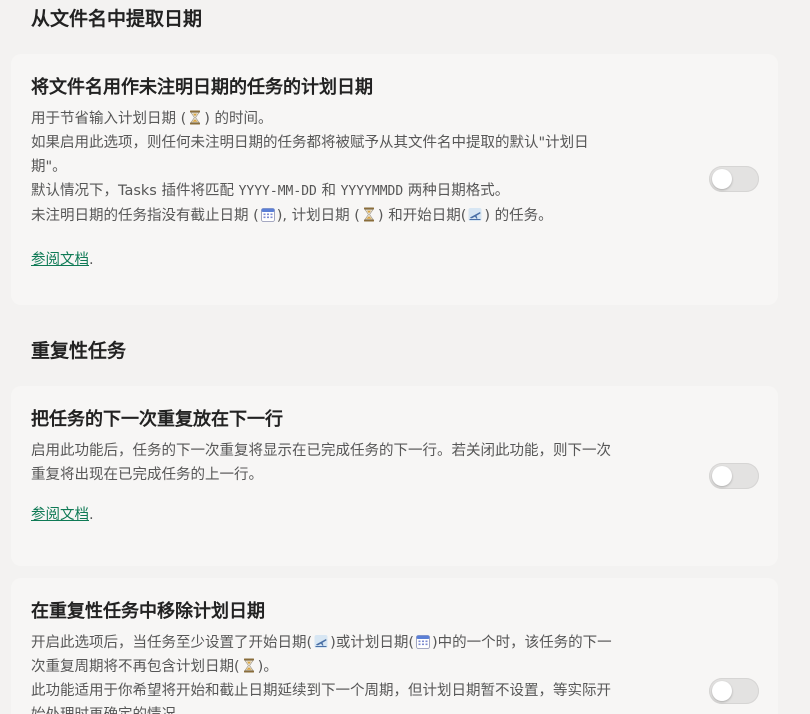 This screenshot has height=714, width=810. What do you see at coordinates (152, 118) in the screenshot?
I see `description-line: 用于节省输入计划日期 () 的时间。` at bounding box center [152, 118].